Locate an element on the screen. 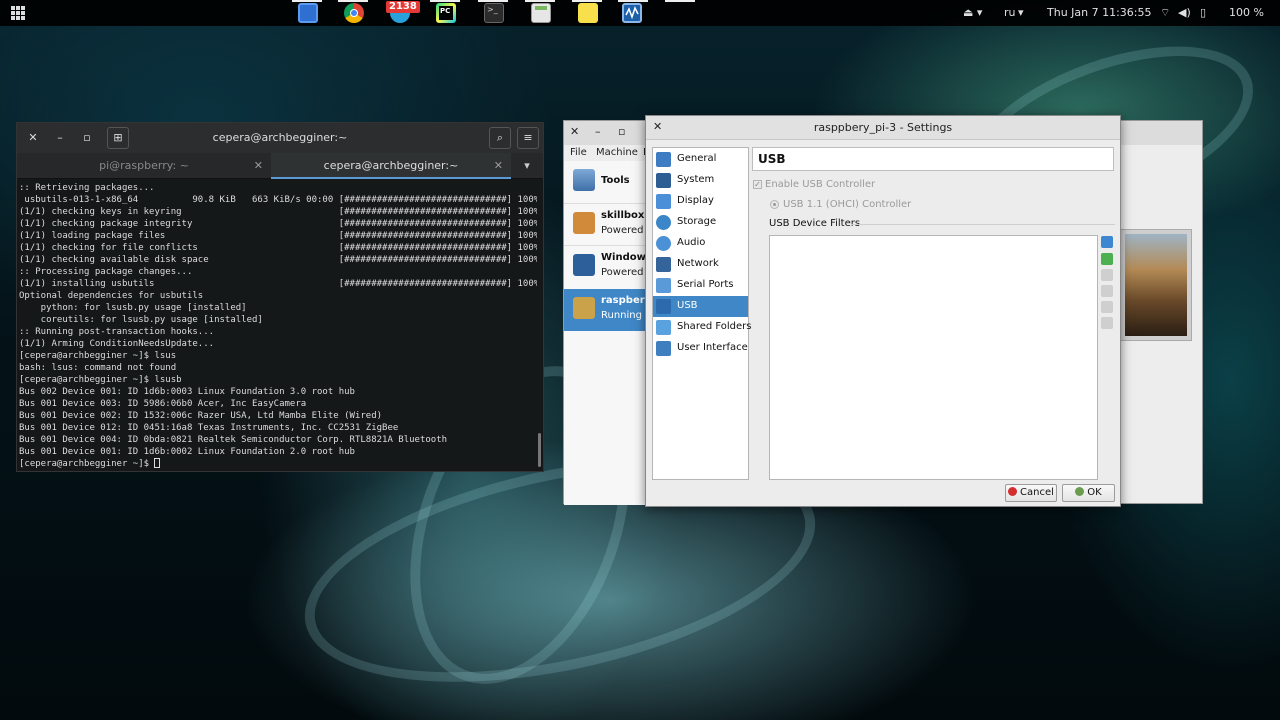  storage-icon is located at coordinates (663, 222).